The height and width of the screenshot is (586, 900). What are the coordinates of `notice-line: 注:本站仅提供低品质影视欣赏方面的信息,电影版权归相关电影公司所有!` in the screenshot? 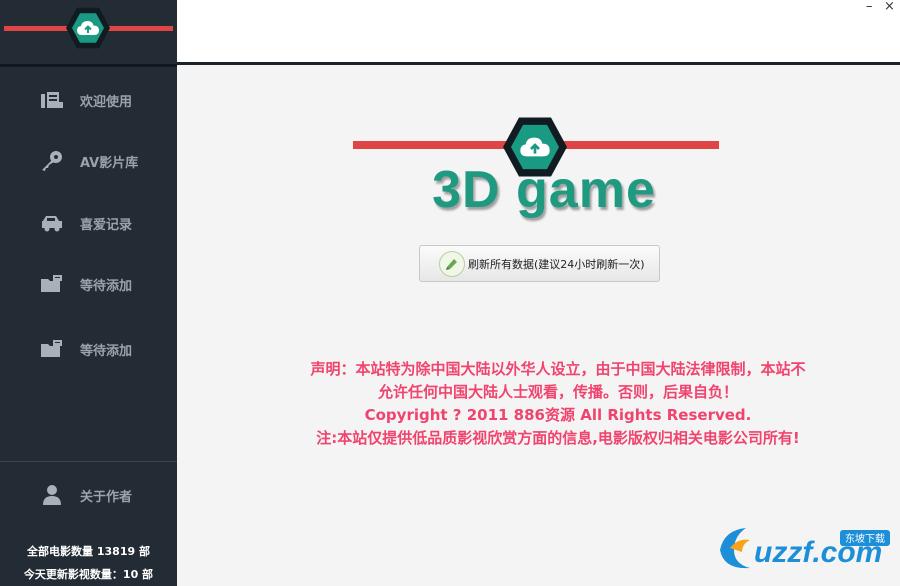 It's located at (558, 438).